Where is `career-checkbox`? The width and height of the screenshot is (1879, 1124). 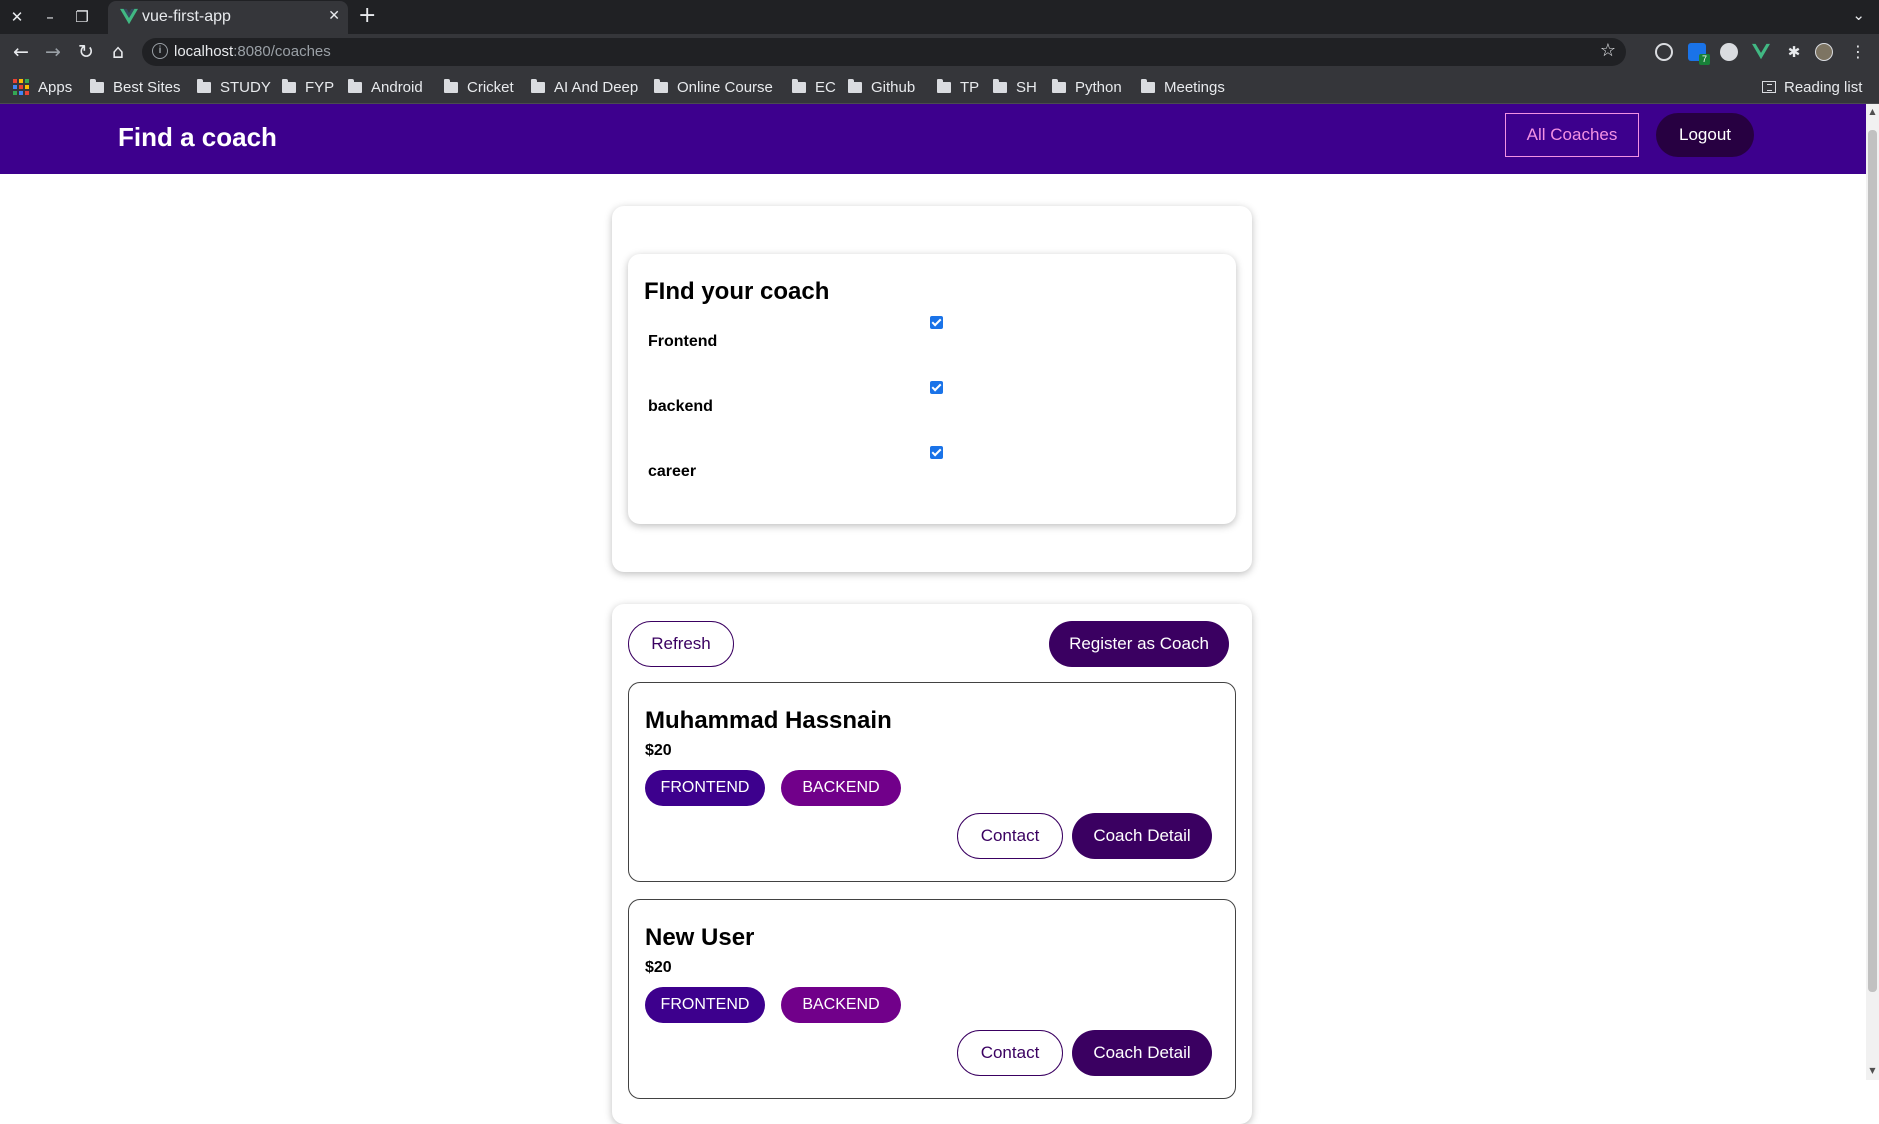
career-checkbox is located at coordinates (936, 452).